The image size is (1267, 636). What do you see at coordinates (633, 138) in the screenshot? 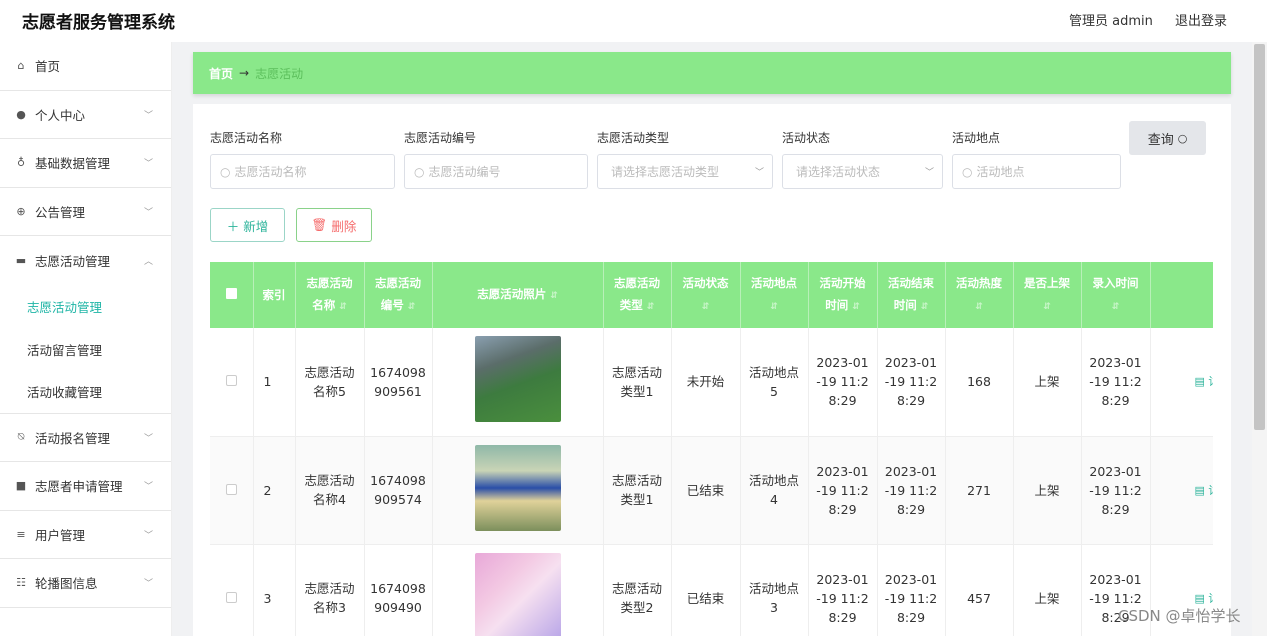
I see `filter-type-label: 志愿活动类型` at bounding box center [633, 138].